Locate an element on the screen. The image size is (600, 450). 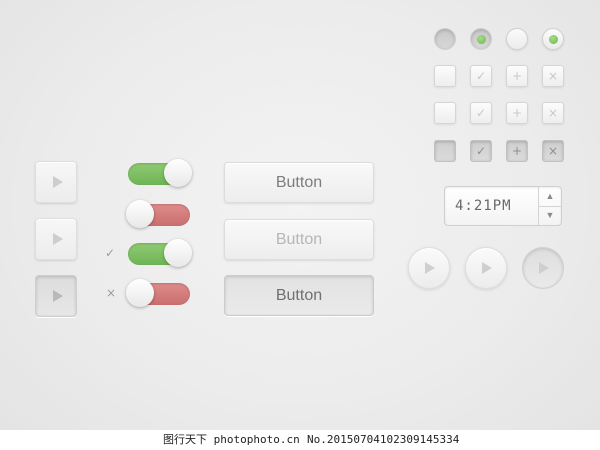
watermark-id: No.20150704102309145334 is located at coordinates (383, 439).